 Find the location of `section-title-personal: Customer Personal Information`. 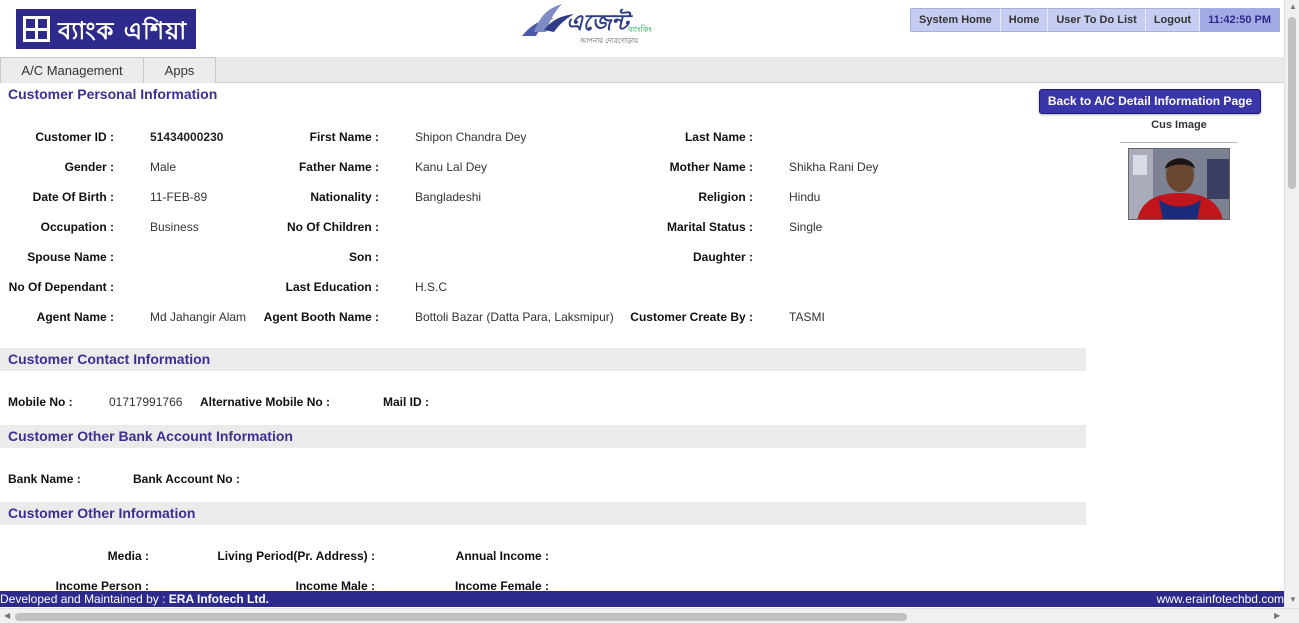

section-title-personal: Customer Personal Information is located at coordinates (113, 94).